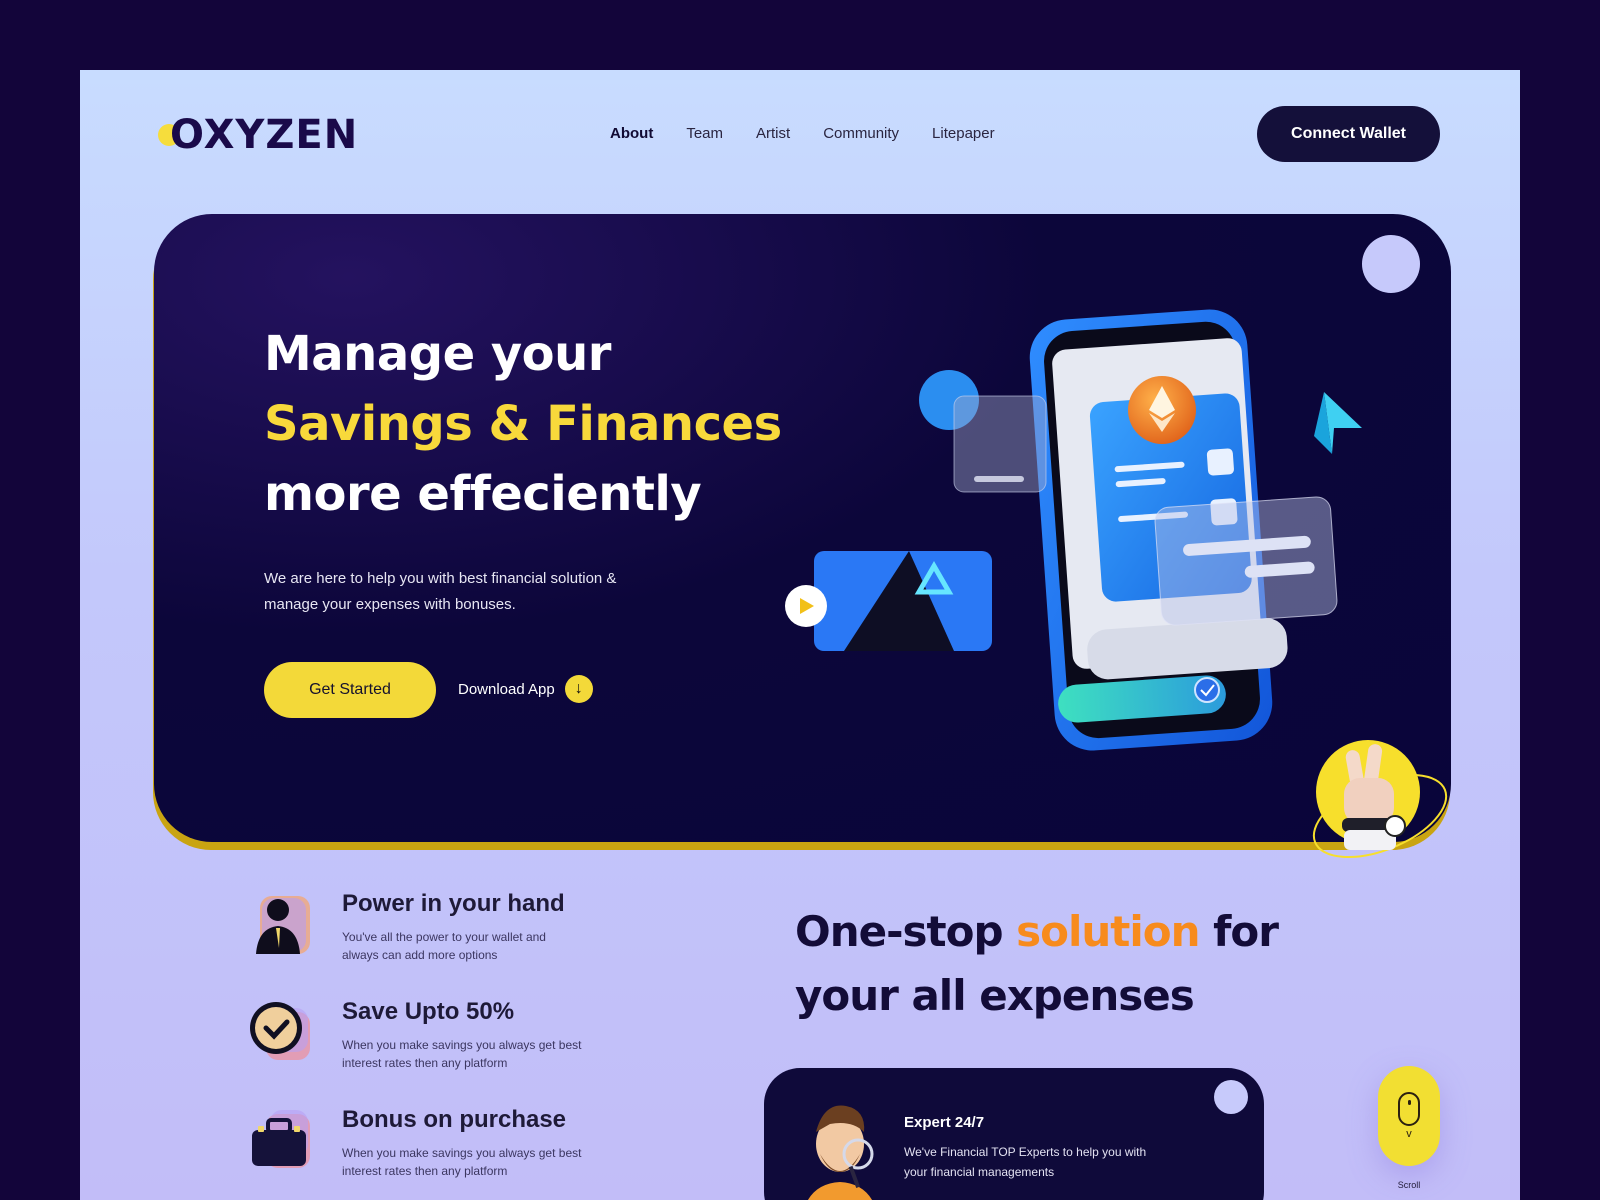  Describe the element at coordinates (428, 1011) in the screenshot. I see `feature-title: Save Upto 50%` at that location.